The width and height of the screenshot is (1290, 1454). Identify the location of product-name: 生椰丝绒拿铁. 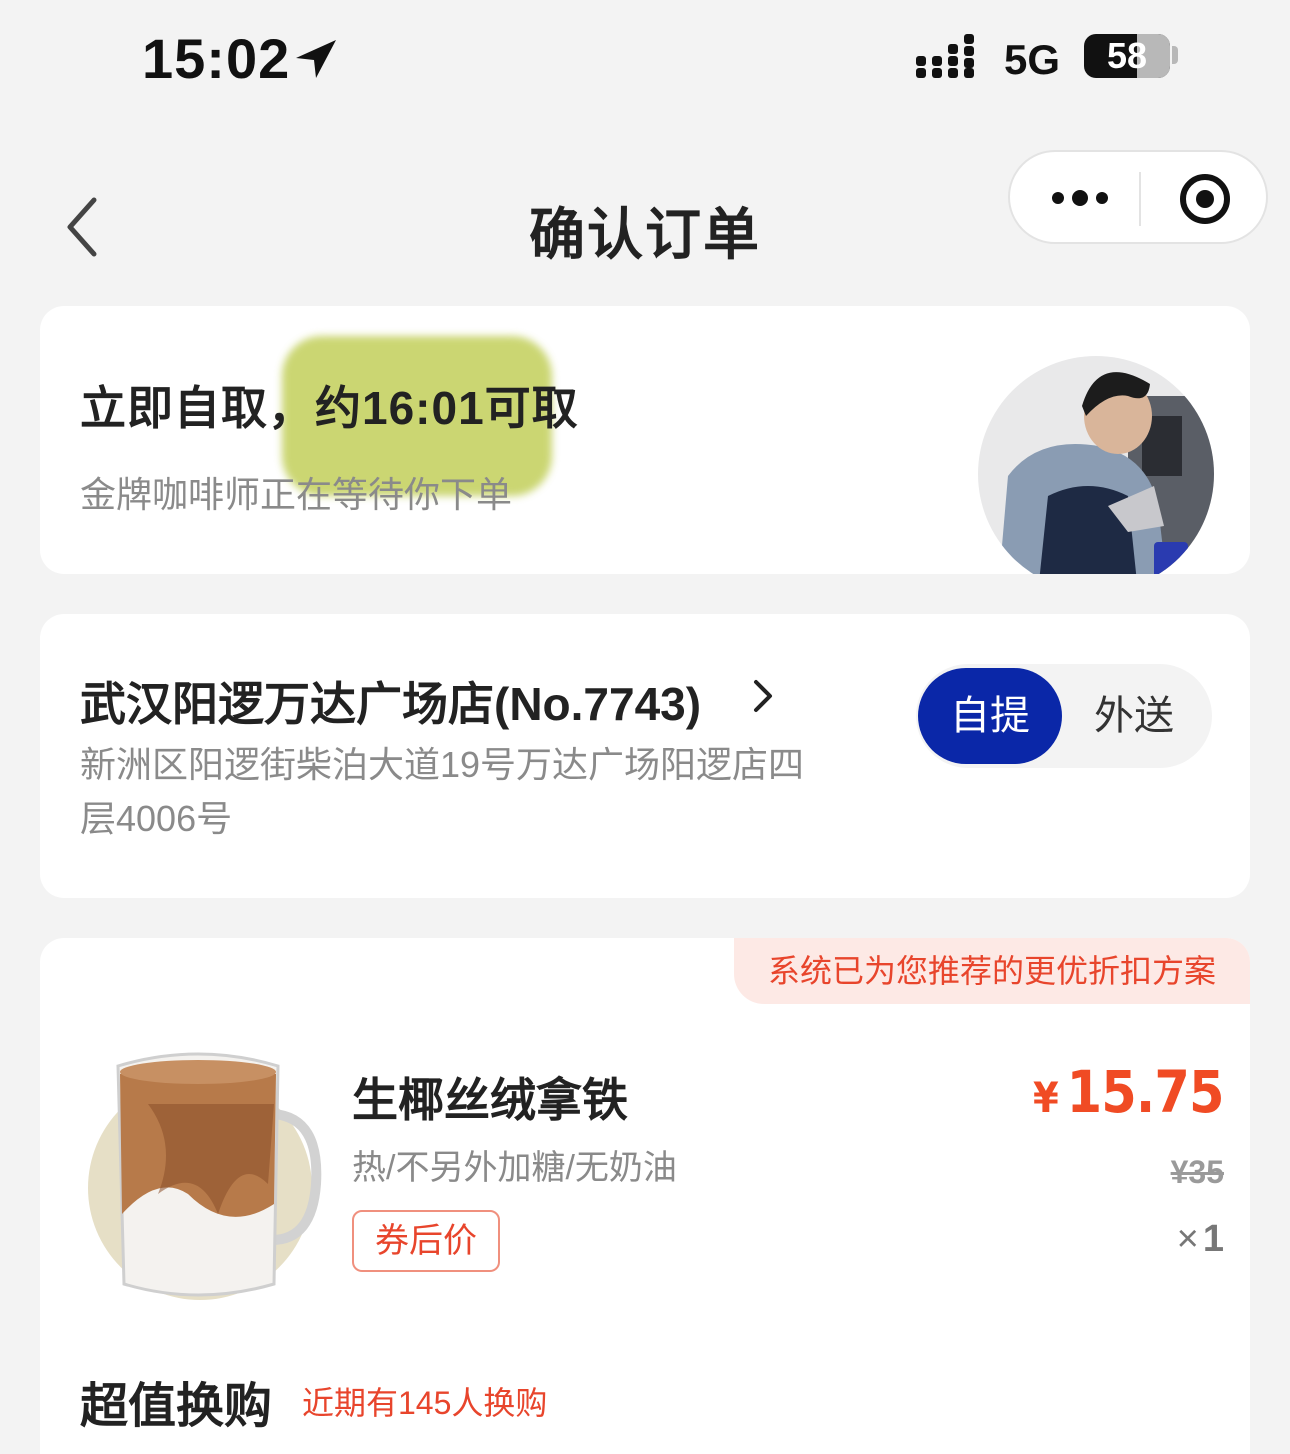
(490, 1100).